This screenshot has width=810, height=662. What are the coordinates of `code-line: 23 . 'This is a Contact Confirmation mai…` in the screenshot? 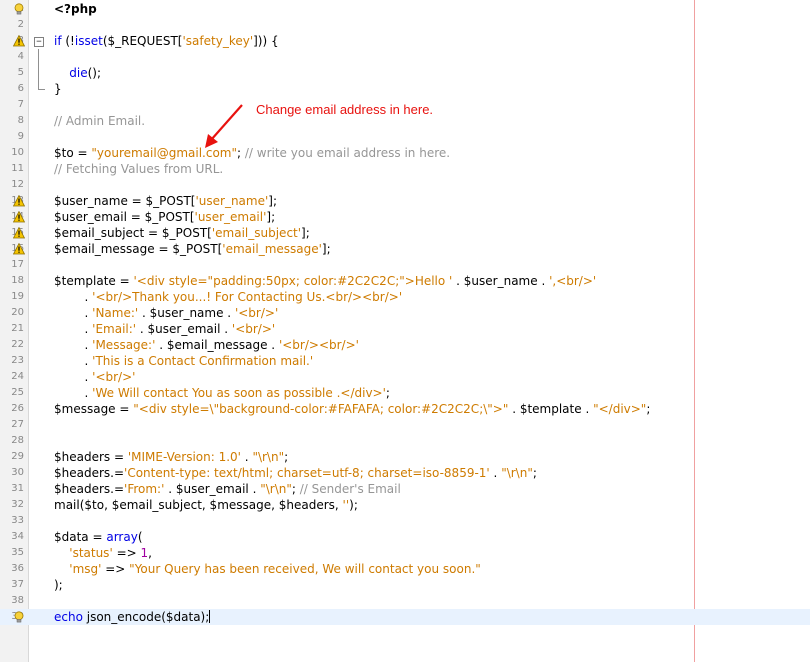 It's located at (405, 361).